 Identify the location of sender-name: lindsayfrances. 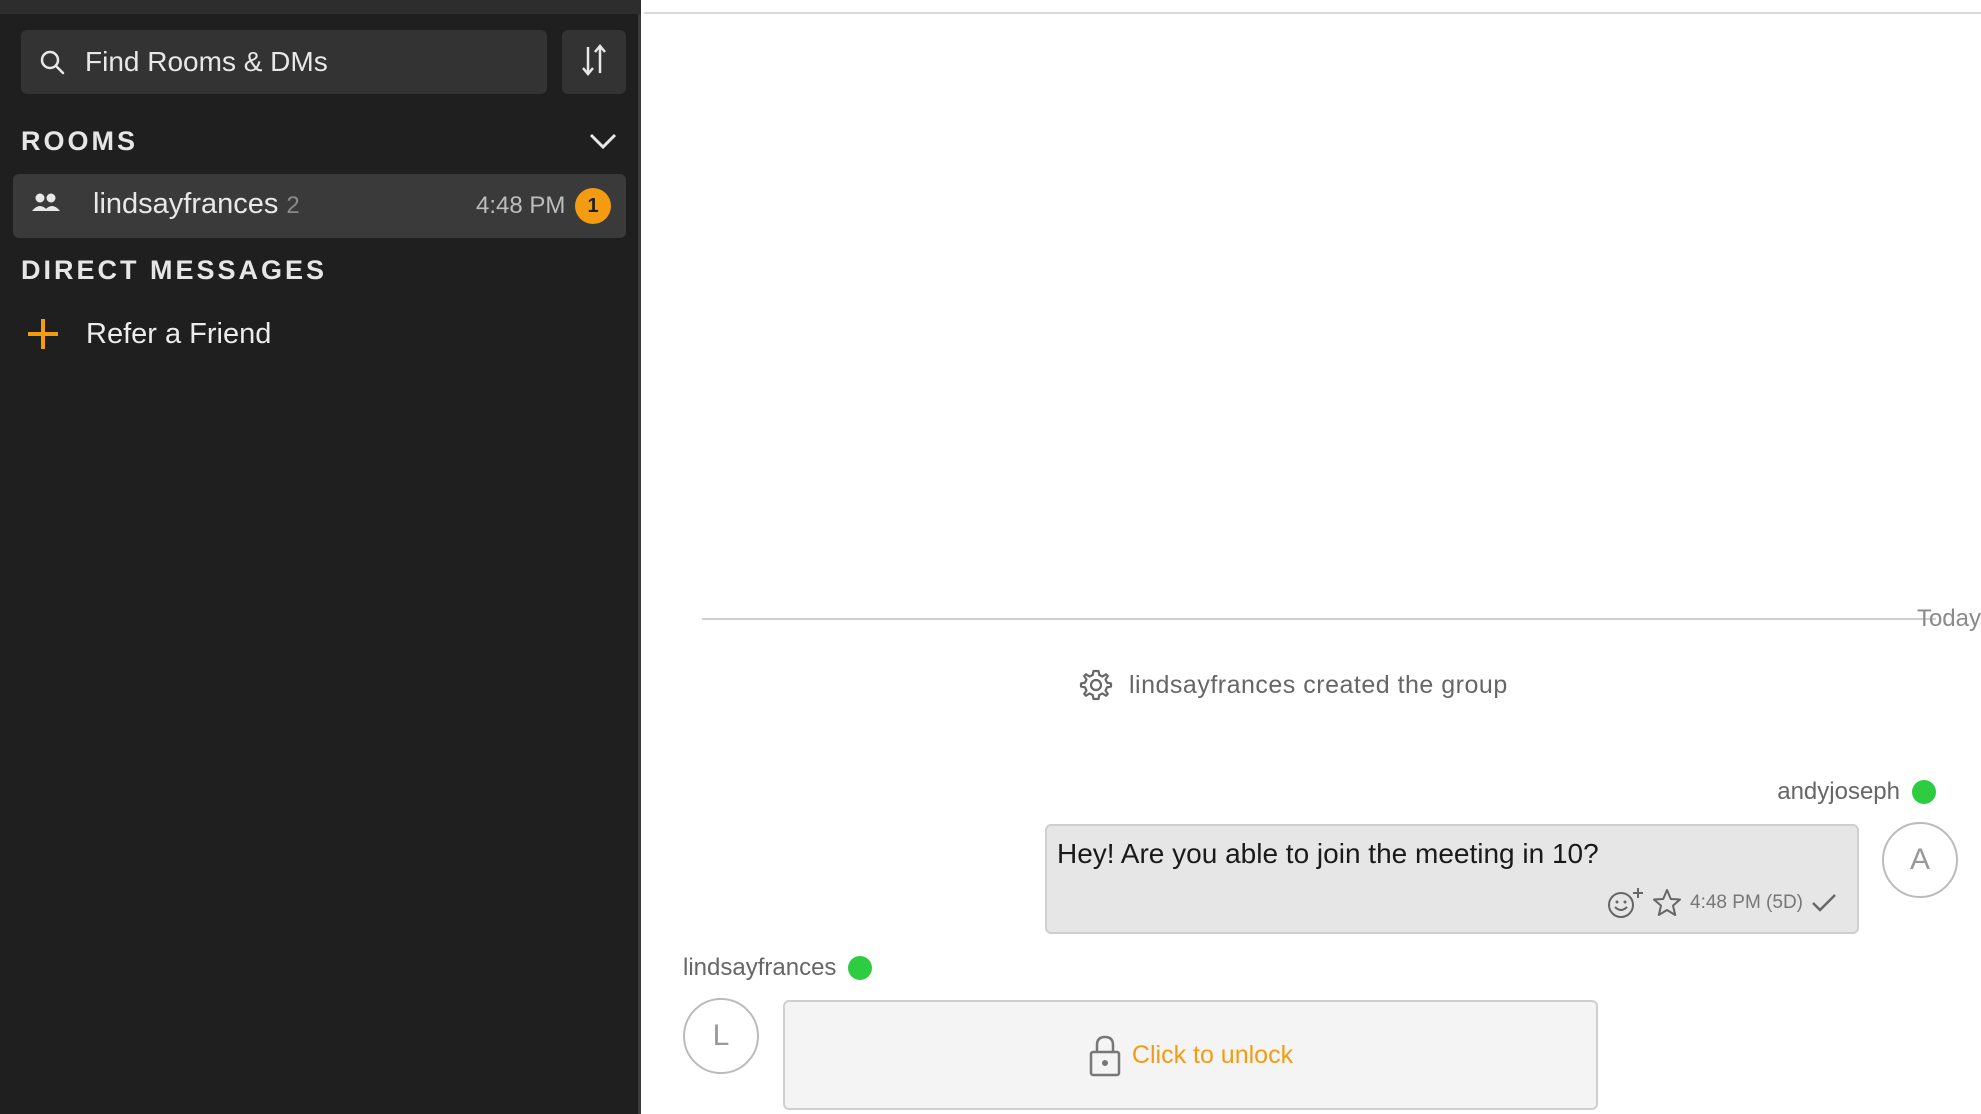
(760, 967).